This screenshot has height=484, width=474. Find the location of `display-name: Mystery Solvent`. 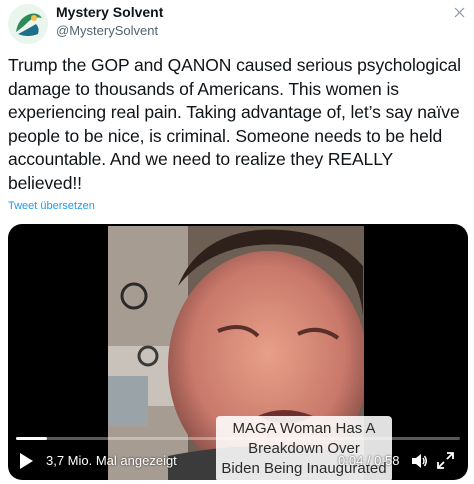

display-name: Mystery Solvent is located at coordinates (109, 12).